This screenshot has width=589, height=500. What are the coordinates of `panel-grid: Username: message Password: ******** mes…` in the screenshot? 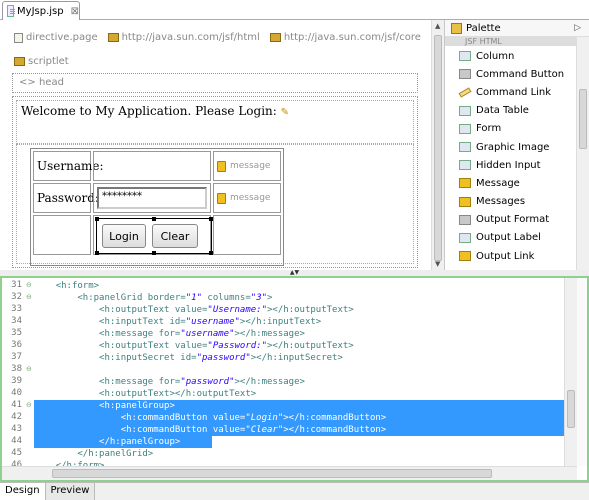 It's located at (157, 207).